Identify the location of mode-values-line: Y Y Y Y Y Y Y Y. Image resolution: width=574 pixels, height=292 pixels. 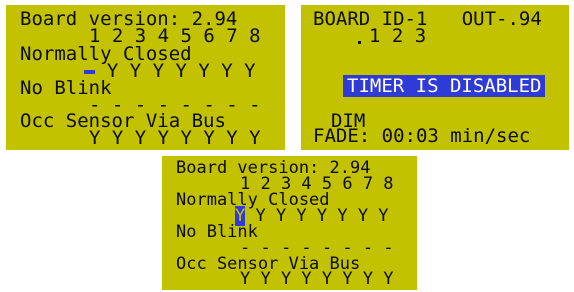
(312, 216).